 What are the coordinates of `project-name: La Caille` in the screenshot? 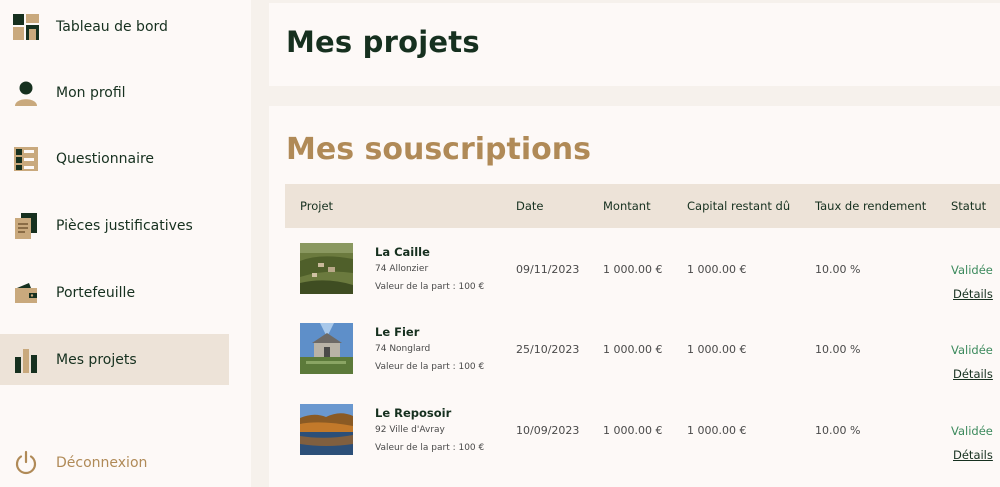 It's located at (402, 252).